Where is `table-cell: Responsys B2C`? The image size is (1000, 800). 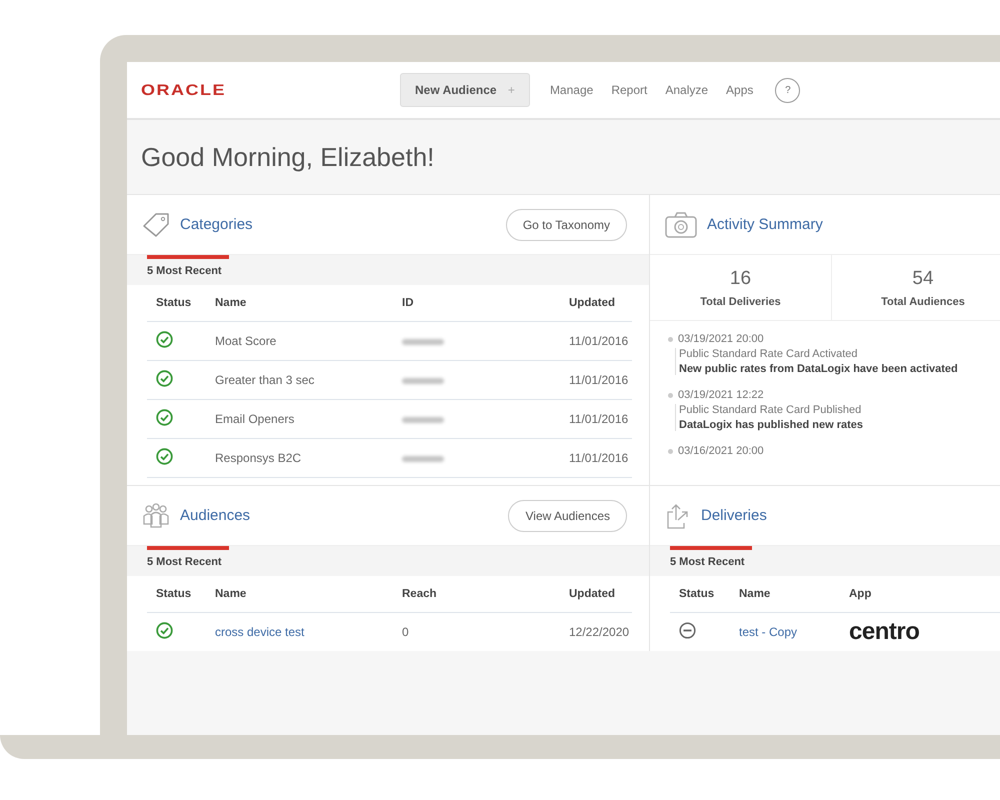
table-cell: Responsys B2C is located at coordinates (258, 458).